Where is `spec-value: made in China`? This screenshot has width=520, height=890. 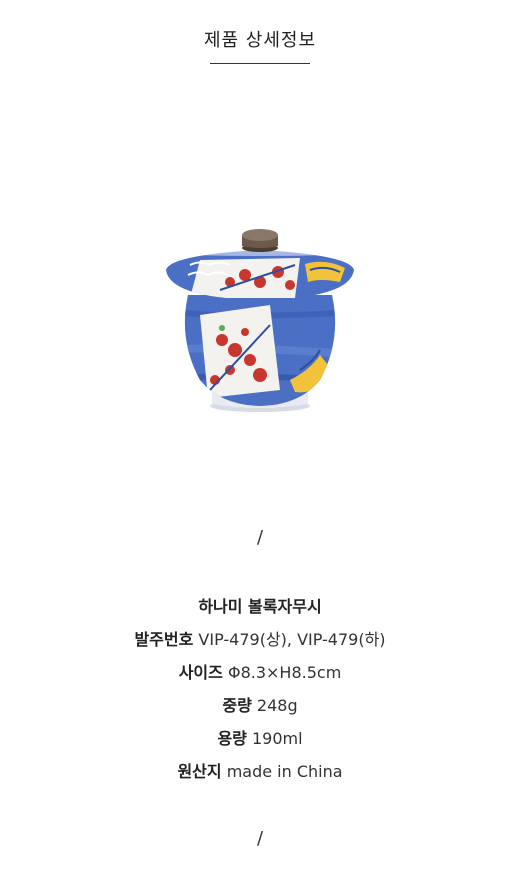 spec-value: made in China is located at coordinates (284, 771).